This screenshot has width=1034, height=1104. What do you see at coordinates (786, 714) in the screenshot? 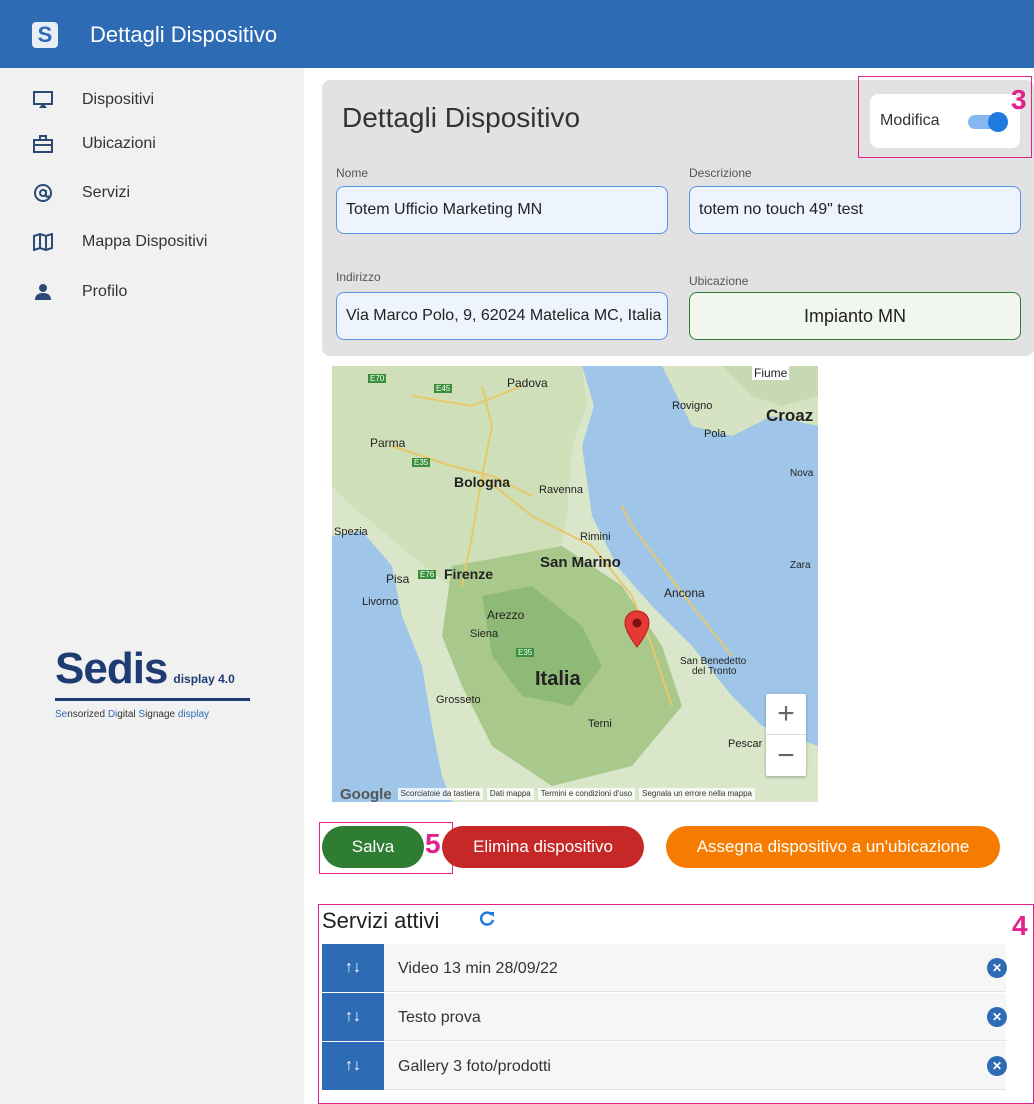
I see `zoom-in-button: +` at bounding box center [786, 714].